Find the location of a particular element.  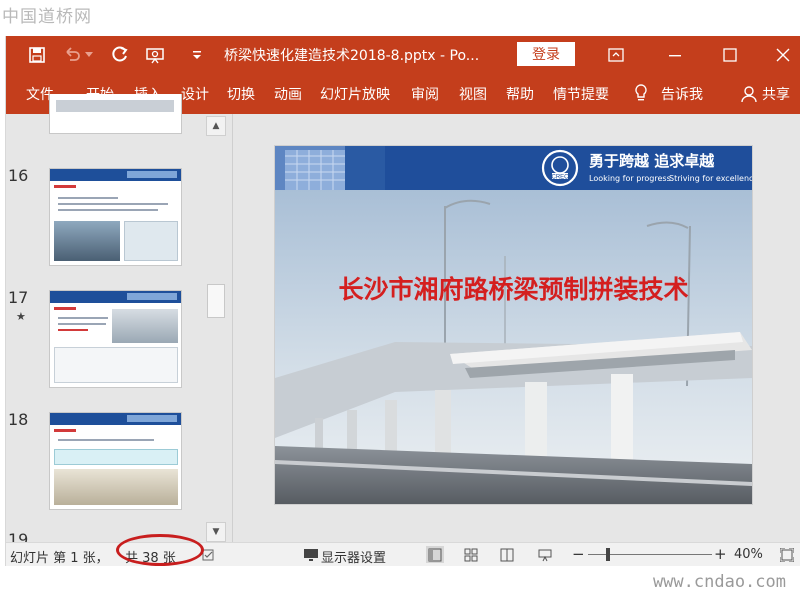

presenter-icon is located at coordinates (155, 55).